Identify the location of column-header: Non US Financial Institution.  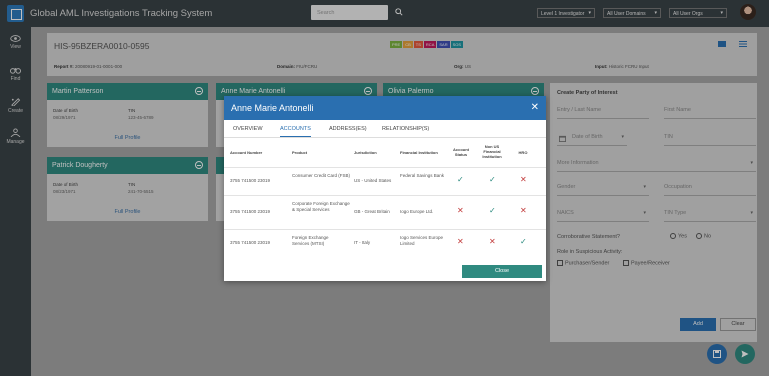
(492, 151).